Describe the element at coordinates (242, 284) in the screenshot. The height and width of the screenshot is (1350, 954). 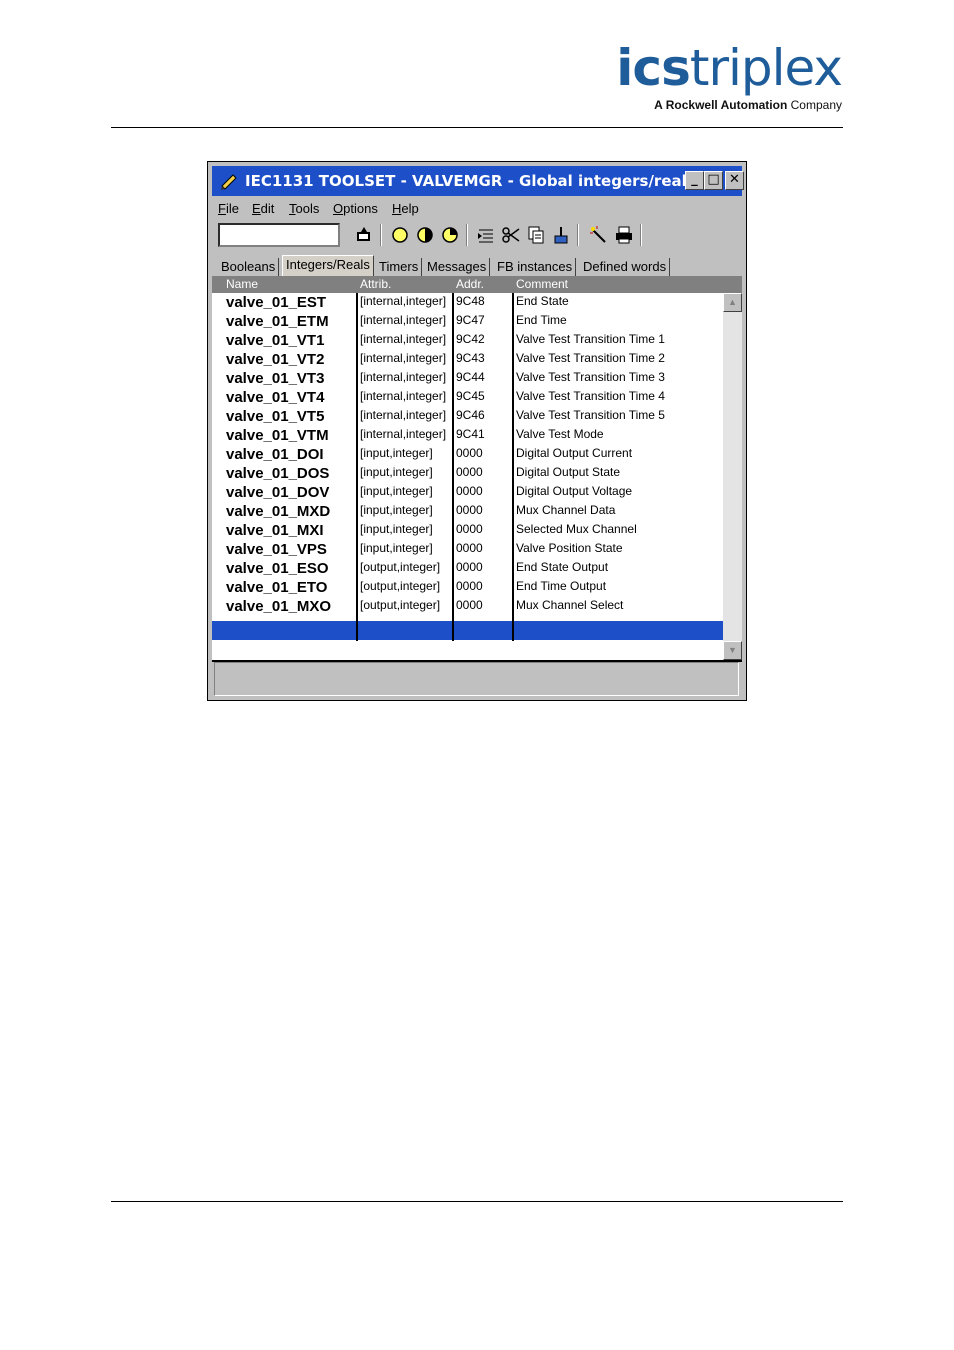
I see `column-header-name: Name` at that location.